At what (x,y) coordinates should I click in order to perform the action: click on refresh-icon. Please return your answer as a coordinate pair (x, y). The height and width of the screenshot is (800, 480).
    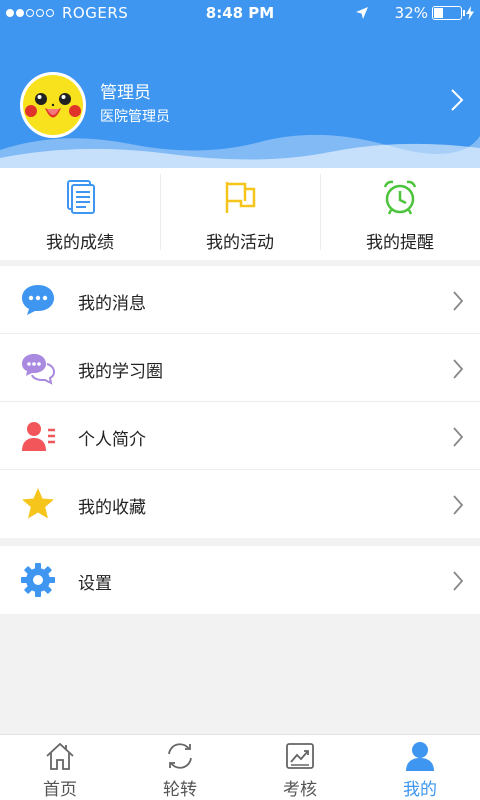
    Looking at the image, I should click on (180, 756).